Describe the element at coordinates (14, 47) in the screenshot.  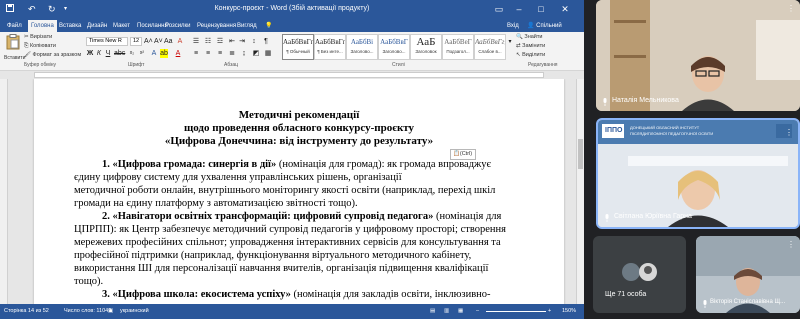
I see `paste-button: Вставити` at that location.